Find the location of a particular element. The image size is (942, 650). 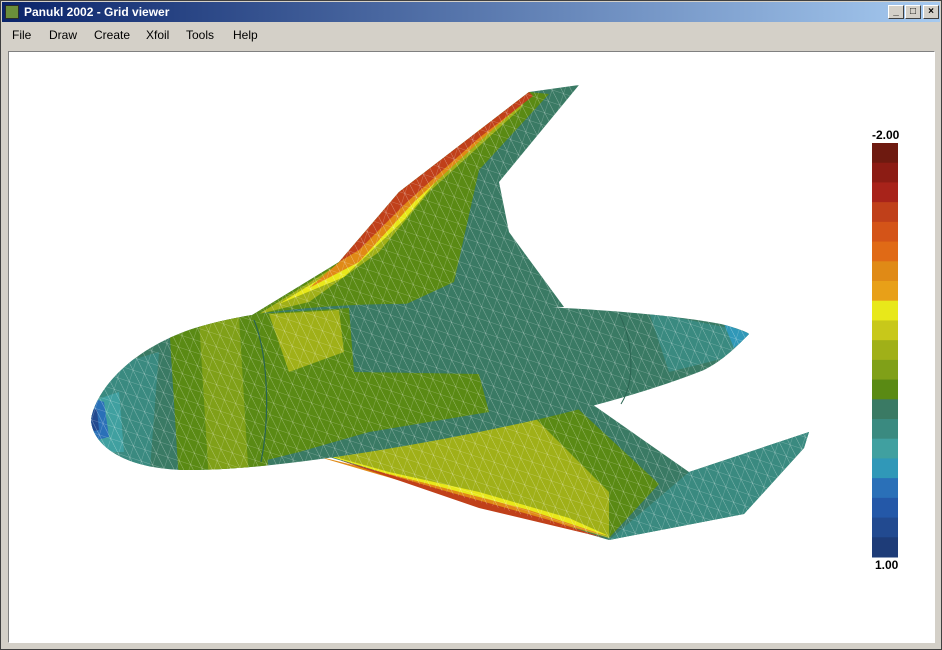

menu-draw: Draw is located at coordinates (63, 35).